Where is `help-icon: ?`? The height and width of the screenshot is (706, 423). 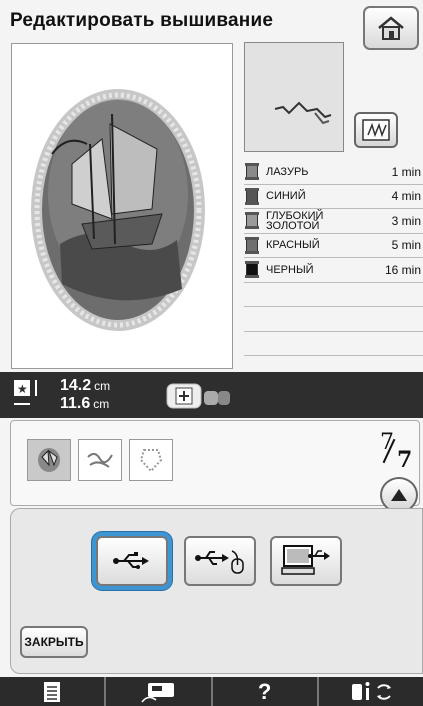 help-icon: ? is located at coordinates (264, 691).